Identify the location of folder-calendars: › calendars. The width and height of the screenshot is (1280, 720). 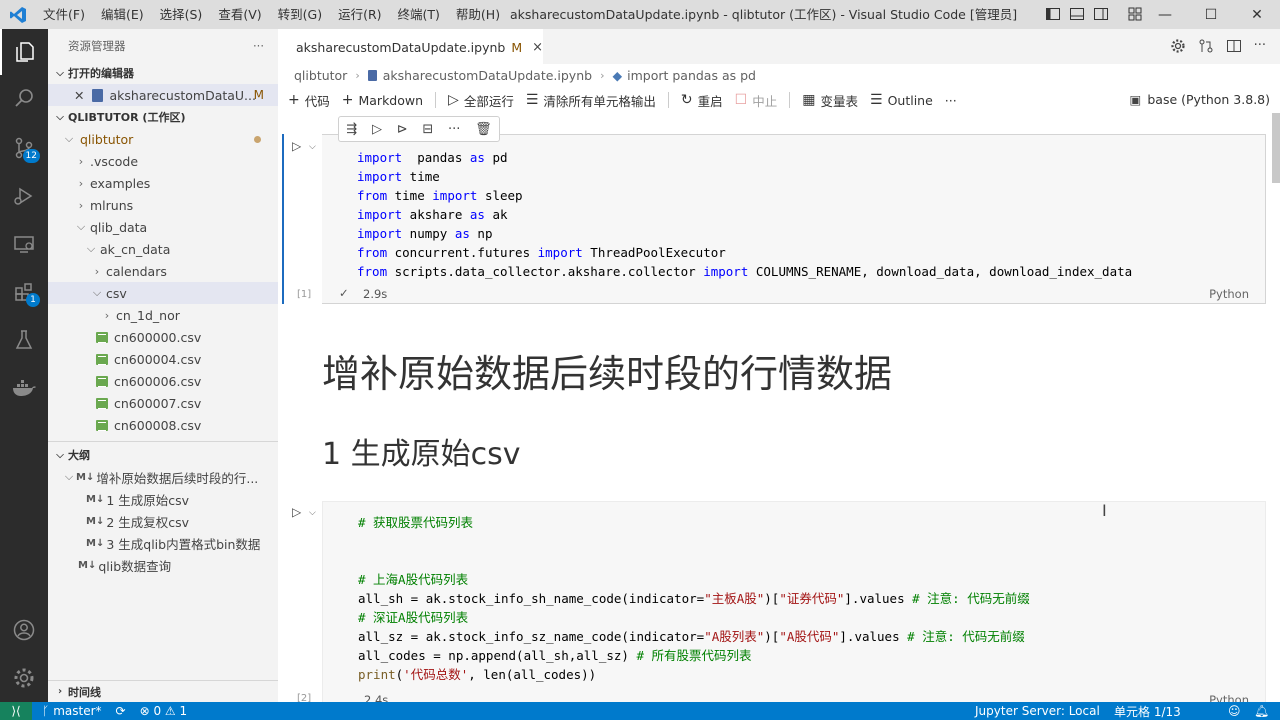
(163, 271).